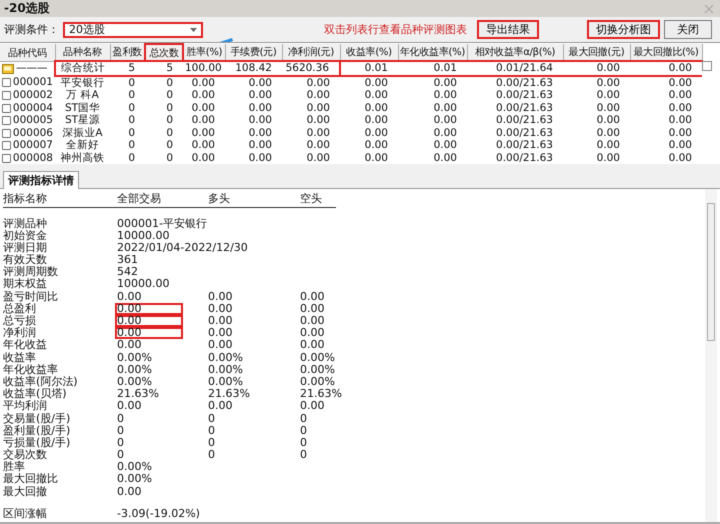  What do you see at coordinates (159, 514) in the screenshot?
I see `metric-value: -3.09(-19.02%)` at bounding box center [159, 514].